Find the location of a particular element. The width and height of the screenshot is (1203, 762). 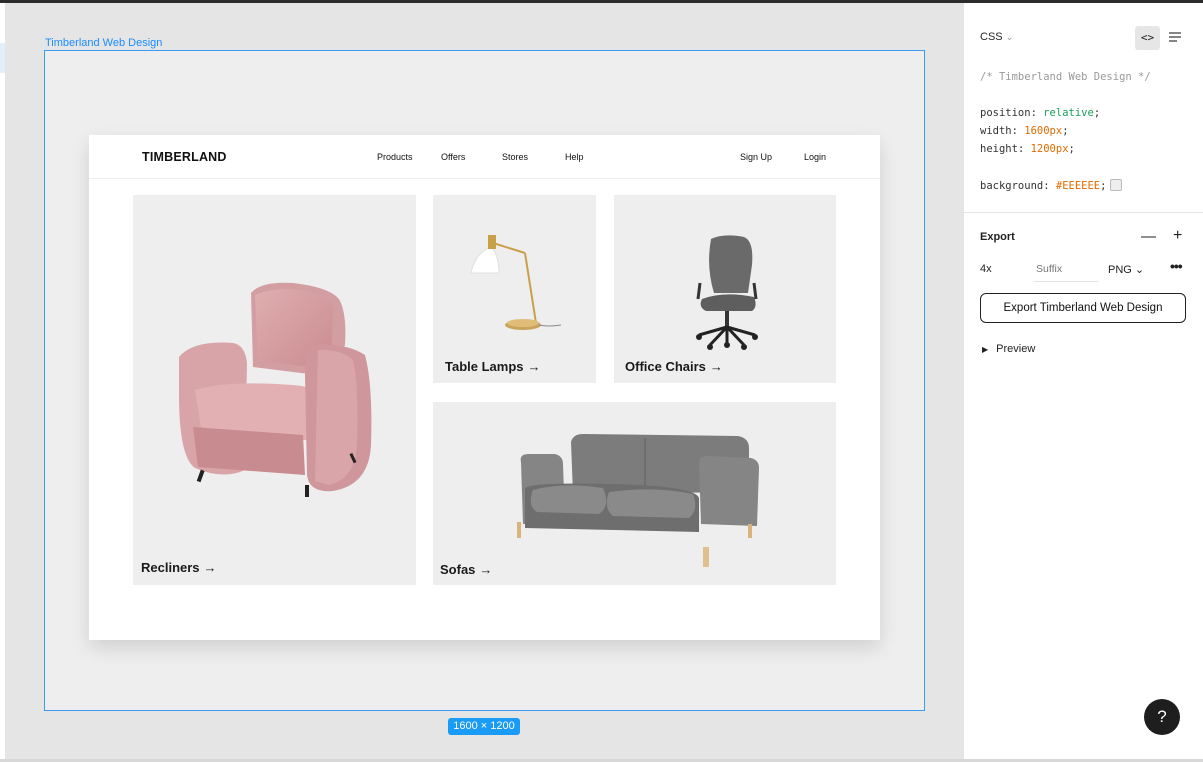

card-office-chairs: Office Chairs → is located at coordinates (725, 289).